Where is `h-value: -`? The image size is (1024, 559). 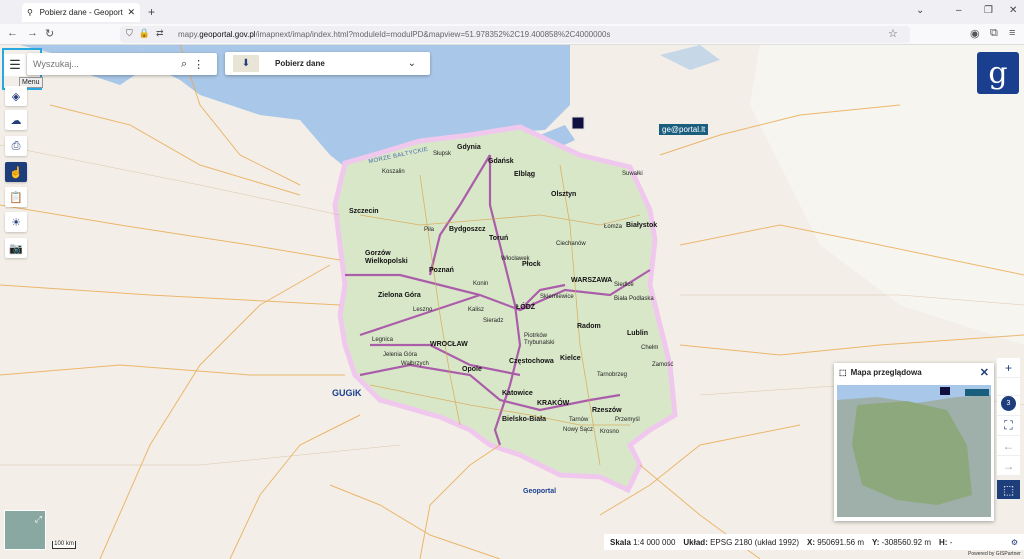
h-value: - is located at coordinates (951, 542).